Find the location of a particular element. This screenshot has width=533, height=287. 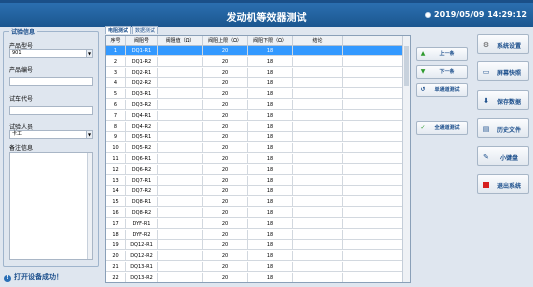

table-row: 15 DQ8-R1 20 18 is located at coordinates (254, 202).